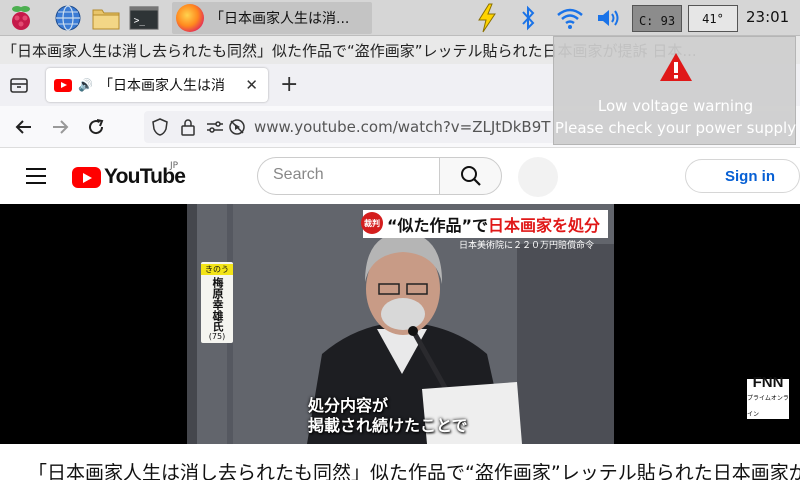 This screenshot has width=800, height=480. I want to click on speaker-name: 梅原幸雄氏, so click(217, 304).